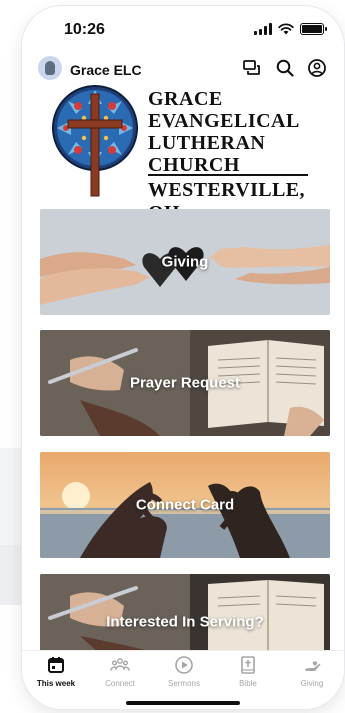 The height and width of the screenshot is (713, 345). Describe the element at coordinates (120, 683) in the screenshot. I see `tab-label: Connect` at that location.